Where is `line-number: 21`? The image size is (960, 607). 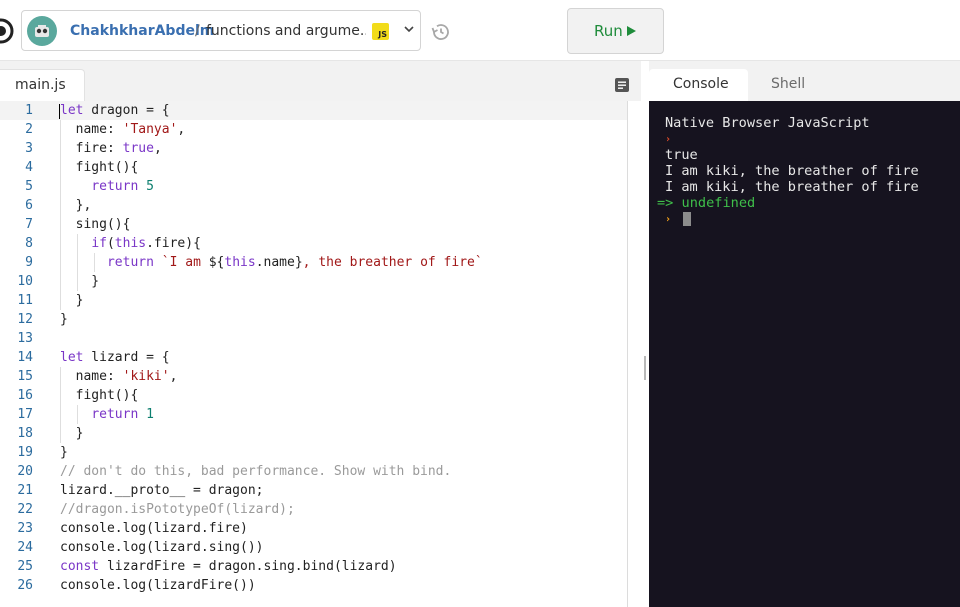 line-number: 21 is located at coordinates (25, 490).